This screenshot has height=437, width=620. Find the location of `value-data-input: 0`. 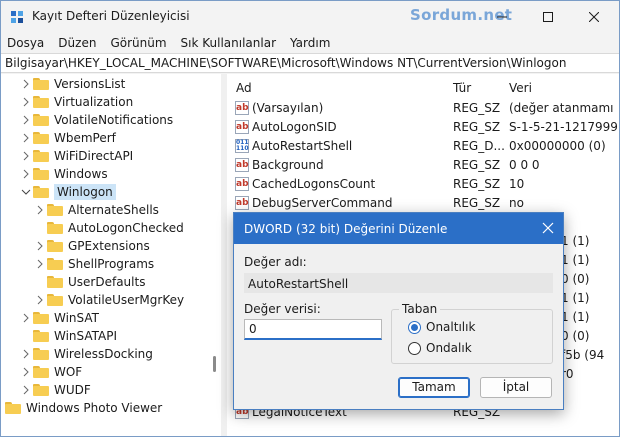

value-data-input: 0 is located at coordinates (313, 329).